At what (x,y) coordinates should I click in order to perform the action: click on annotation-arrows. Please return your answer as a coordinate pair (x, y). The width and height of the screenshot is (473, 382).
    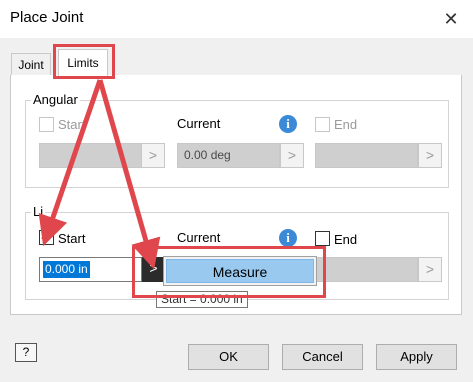
    Looking at the image, I should click on (99, 174).